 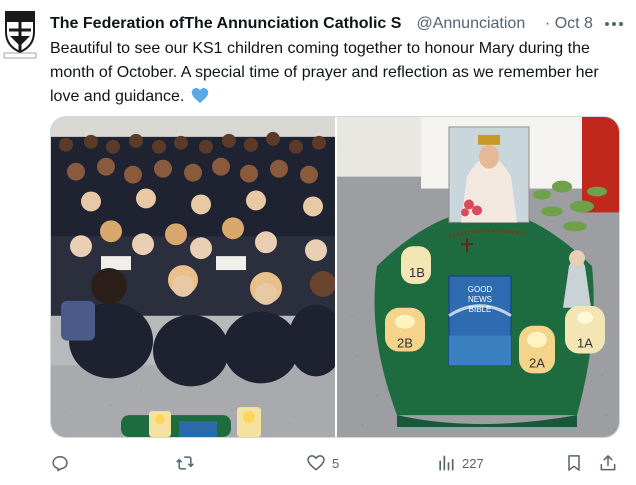 What do you see at coordinates (480, 309) in the screenshot?
I see `bible-title-3: BIBLE` at bounding box center [480, 309].